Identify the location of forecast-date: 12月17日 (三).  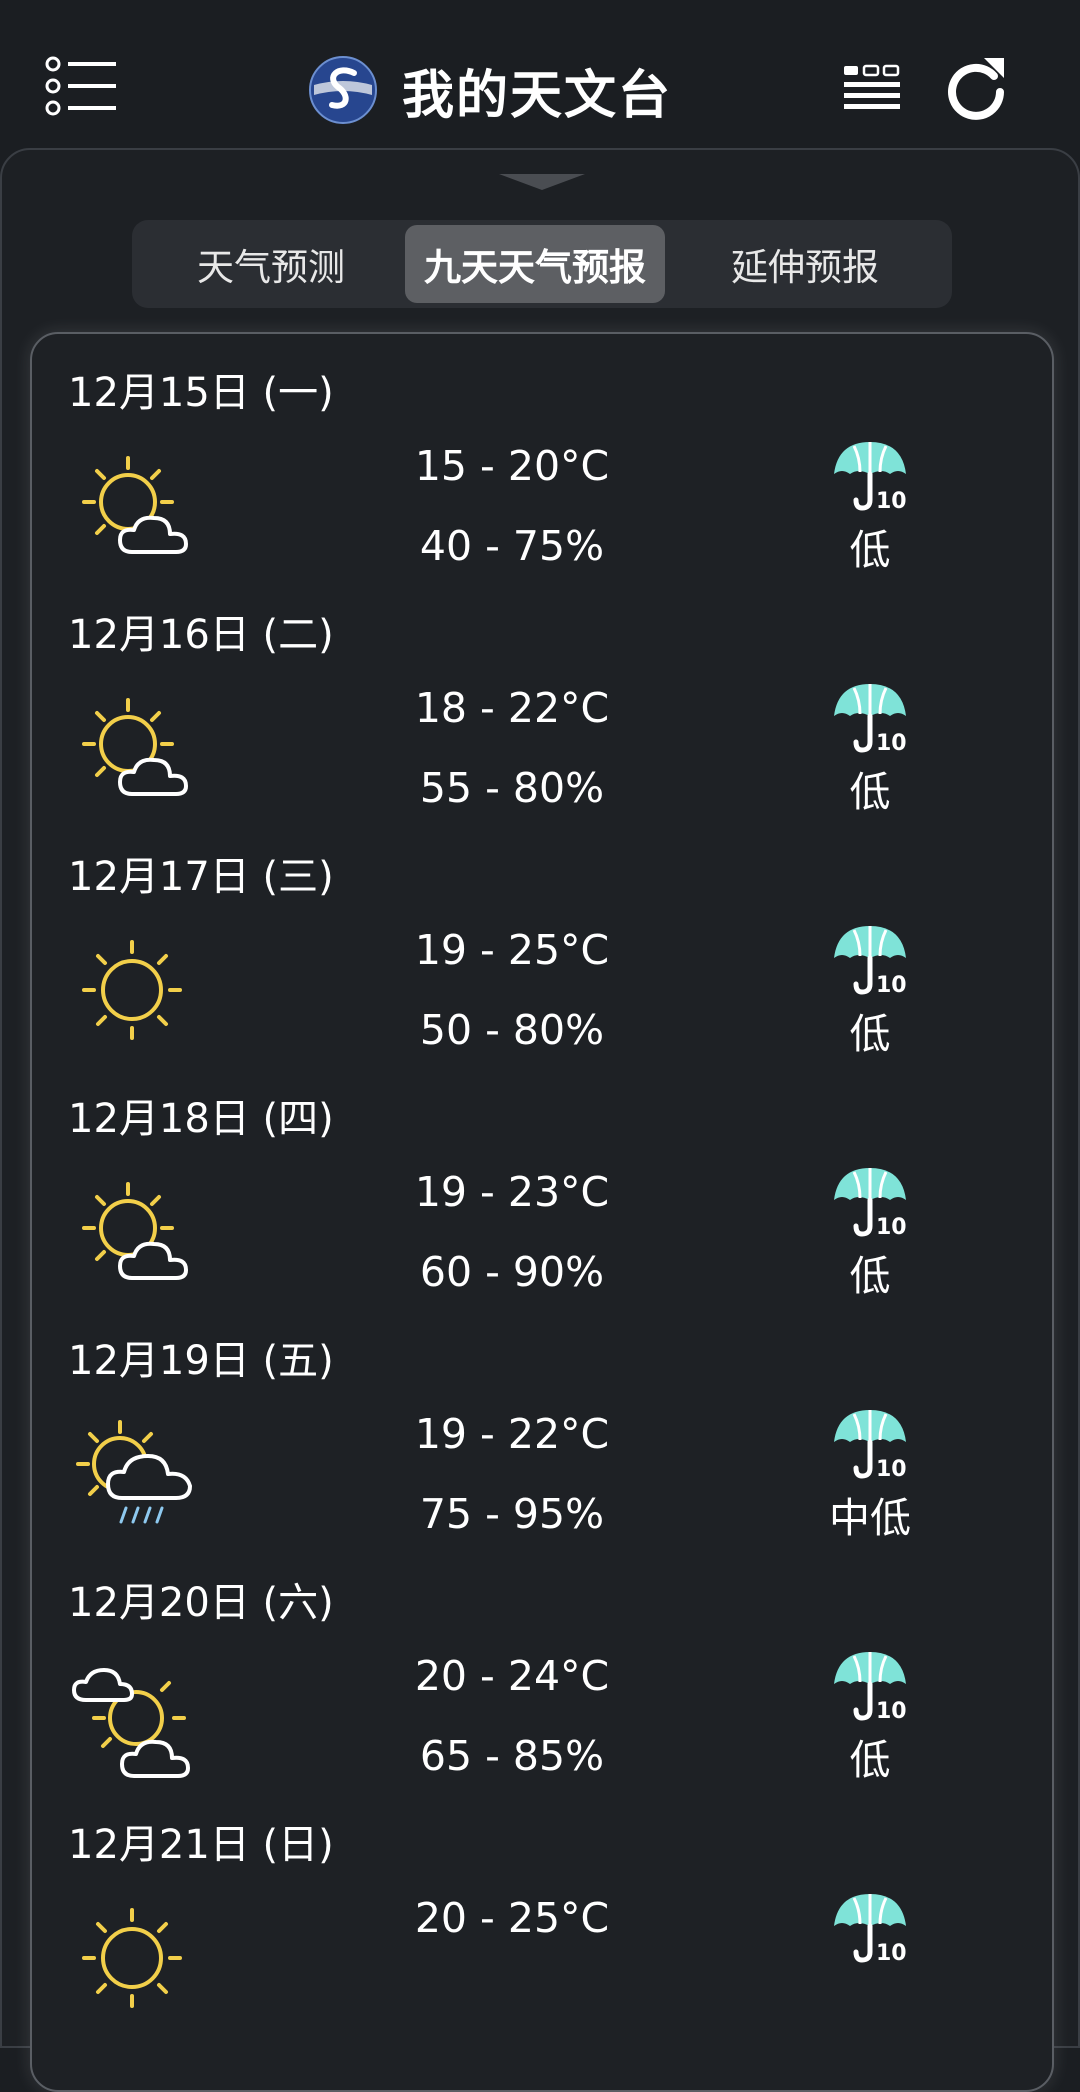
(201, 877).